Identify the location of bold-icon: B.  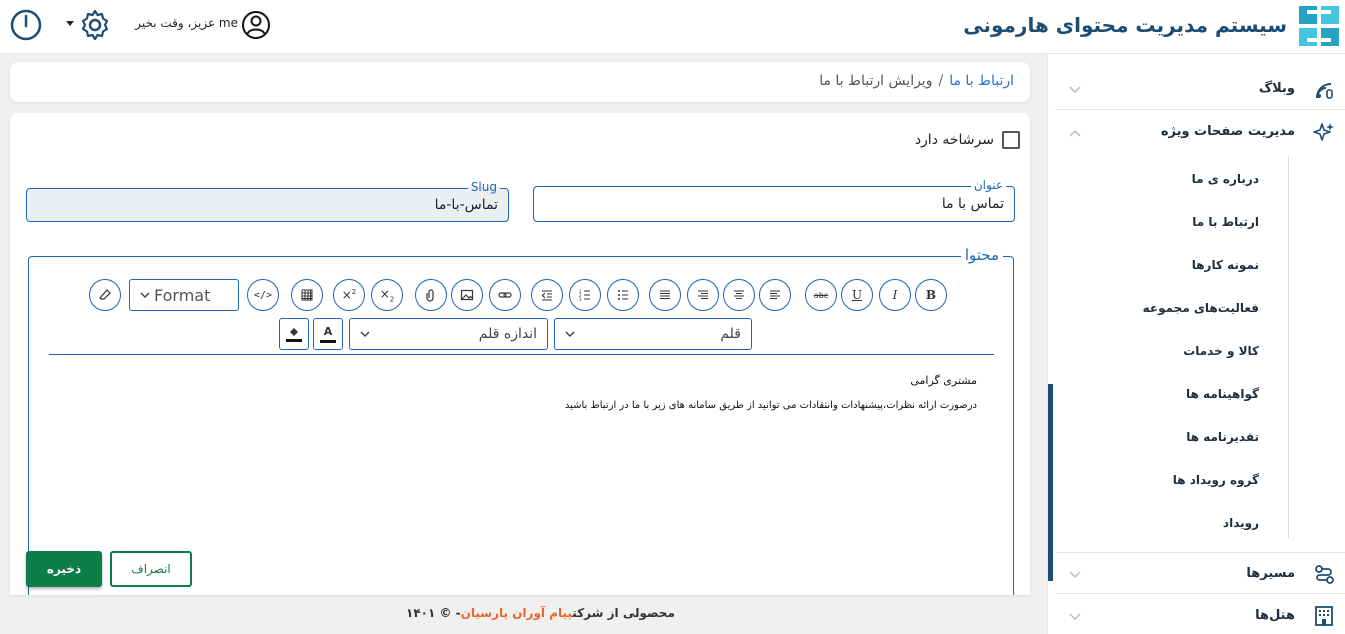
(931, 295).